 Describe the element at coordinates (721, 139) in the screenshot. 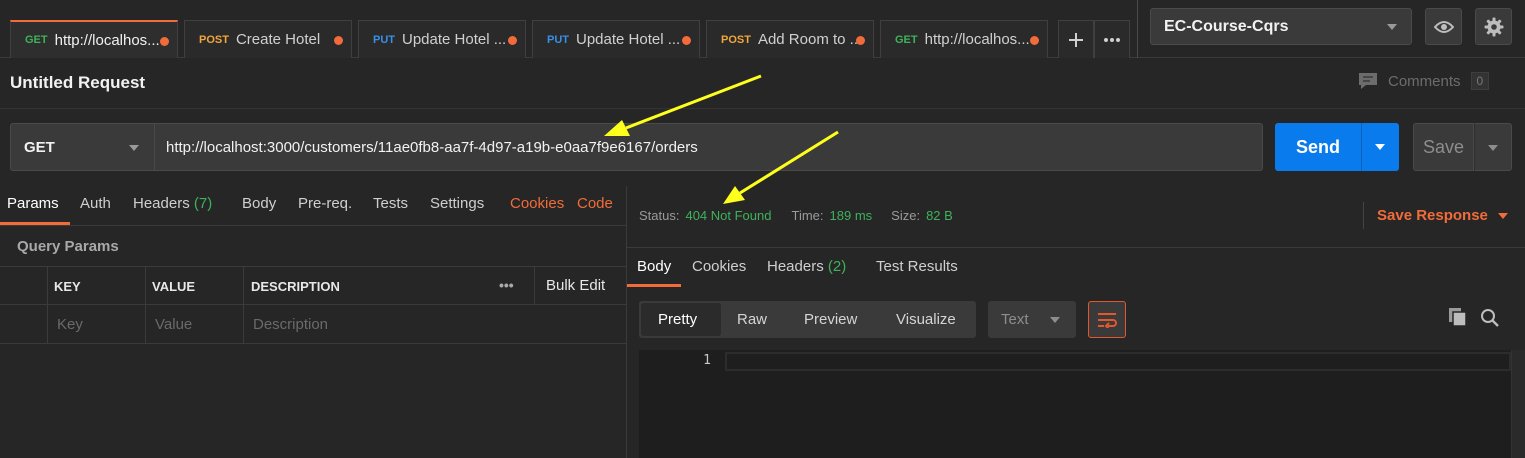

I see `annotation-overlay` at that location.